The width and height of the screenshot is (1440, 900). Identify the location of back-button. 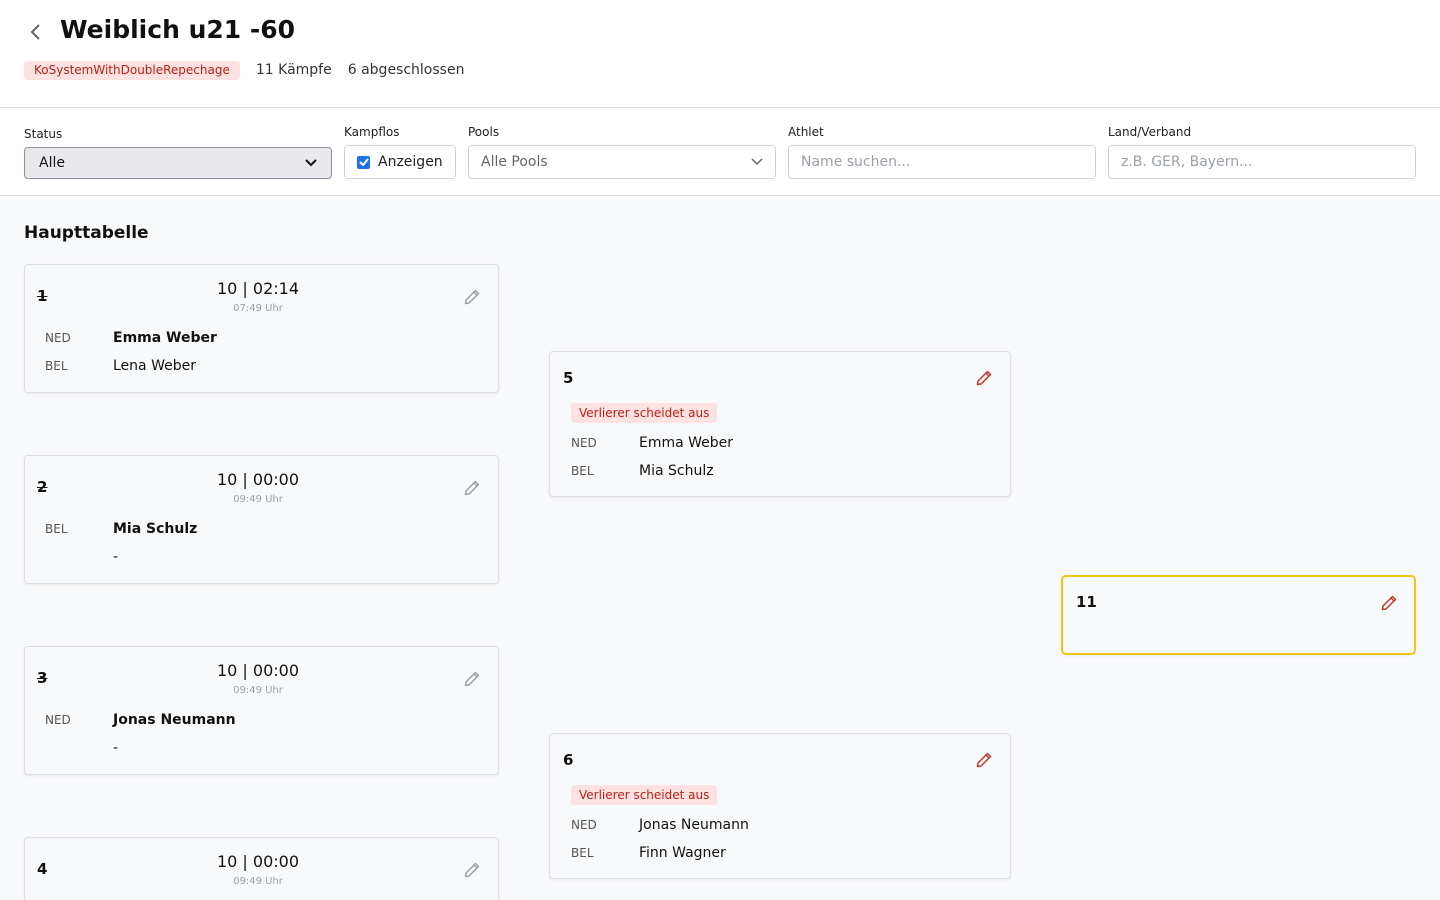
(36, 32).